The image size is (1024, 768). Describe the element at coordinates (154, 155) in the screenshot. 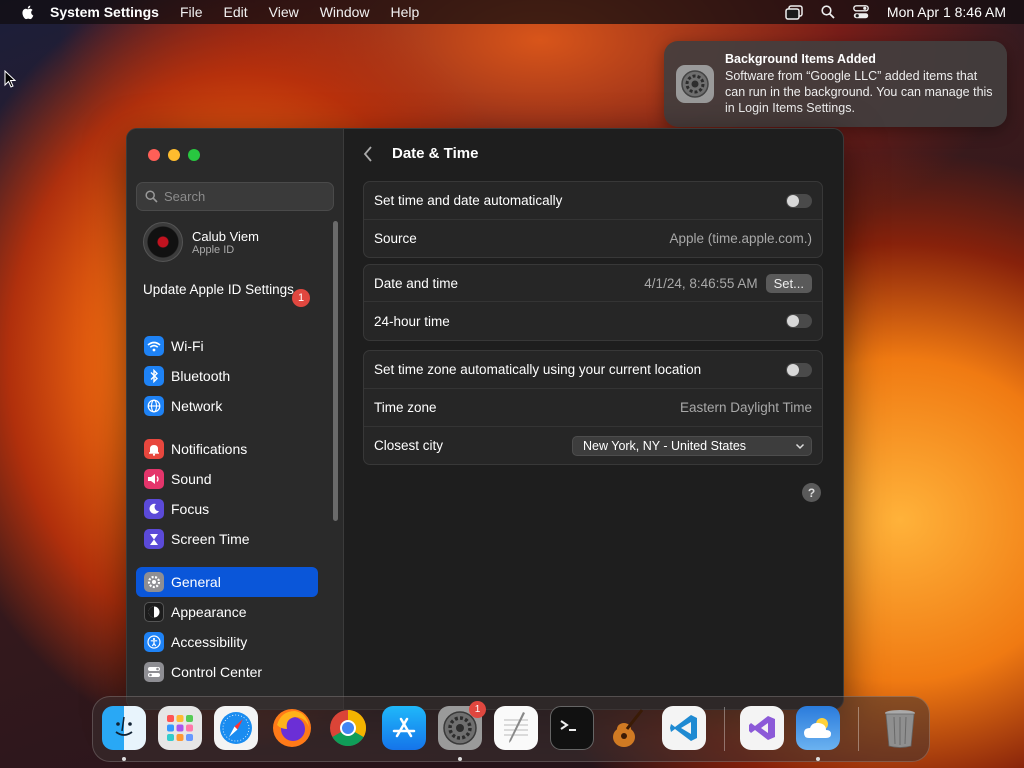

I see `close-window-button` at that location.